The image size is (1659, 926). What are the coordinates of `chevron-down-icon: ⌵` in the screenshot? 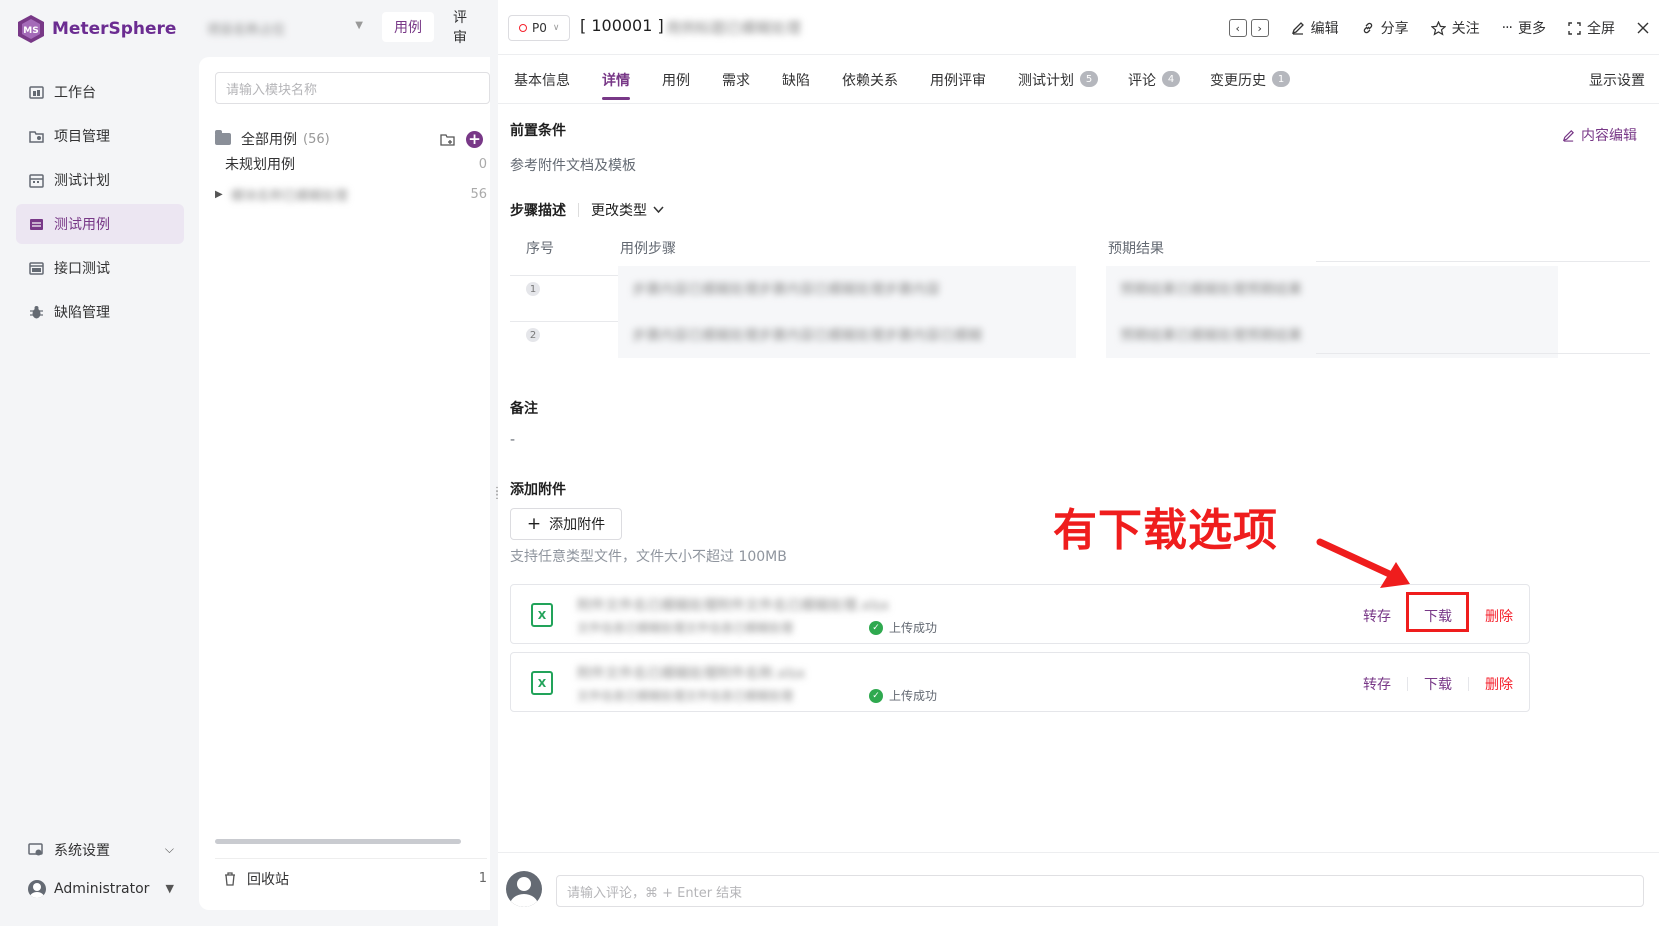 It's located at (169, 849).